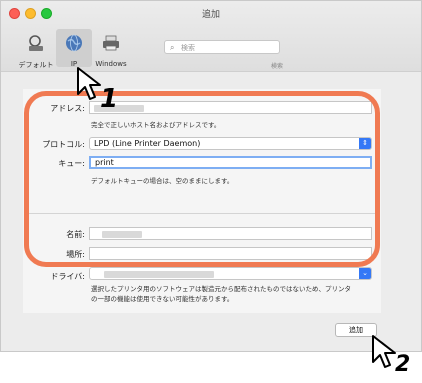 The height and width of the screenshot is (383, 422). I want to click on globe-icon, so click(74, 43).